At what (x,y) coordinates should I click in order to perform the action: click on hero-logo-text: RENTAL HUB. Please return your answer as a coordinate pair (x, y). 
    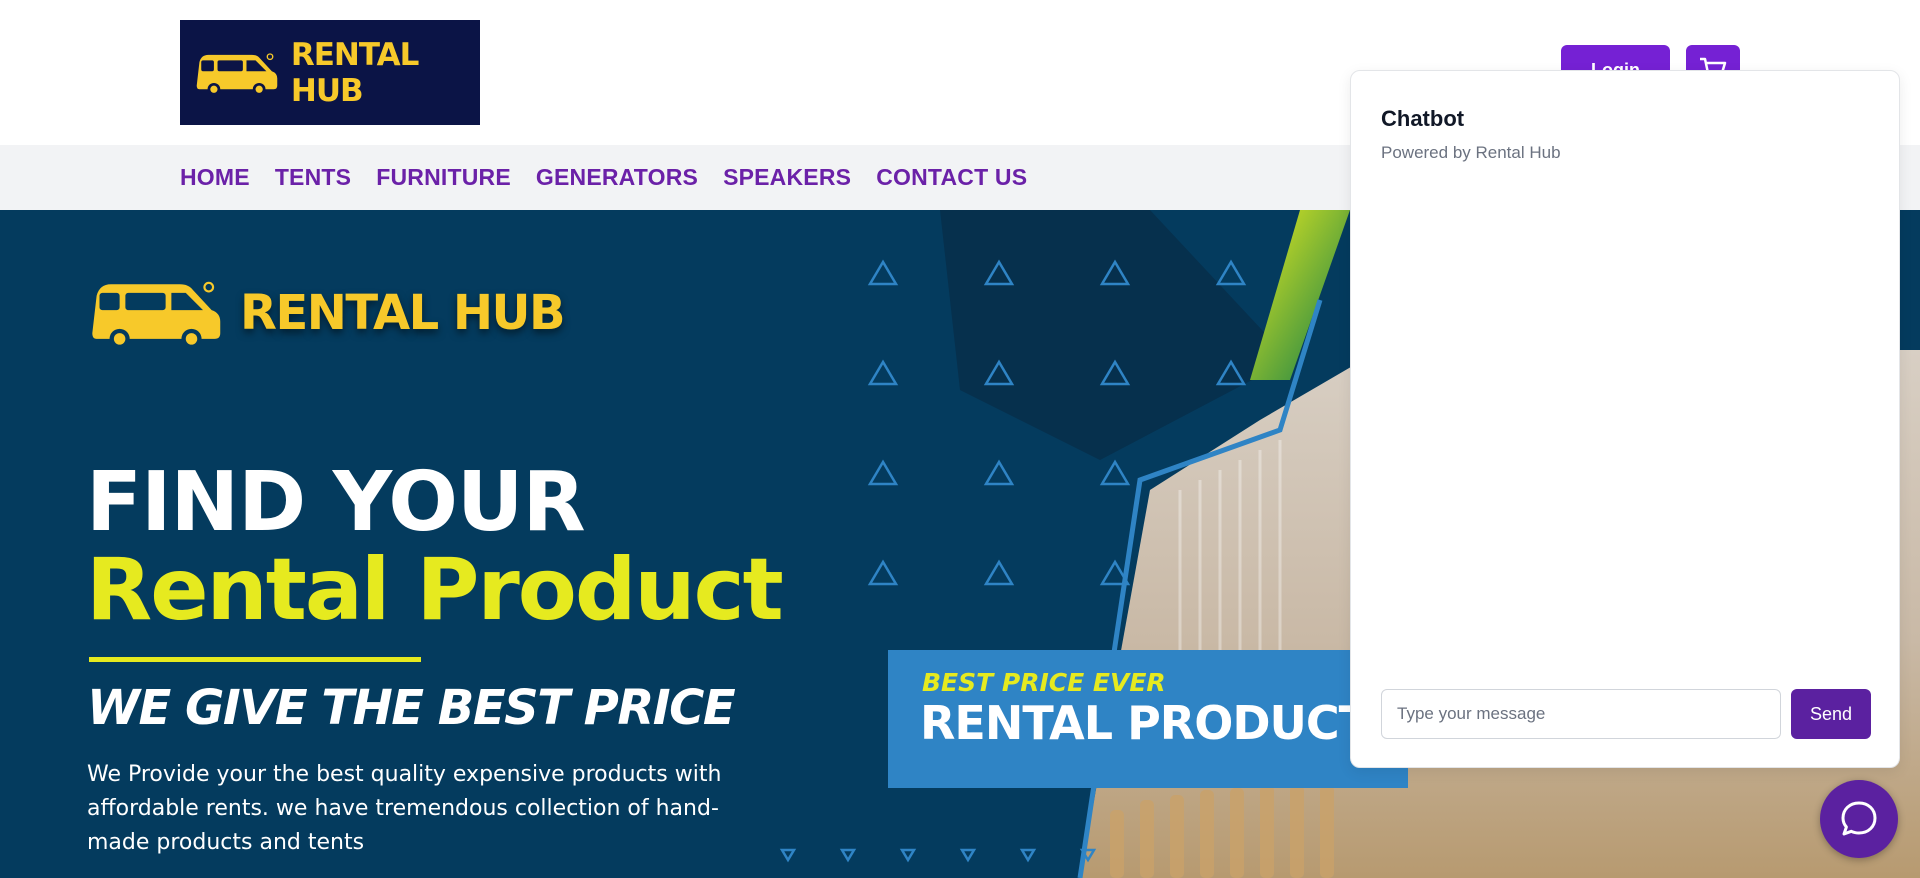
    Looking at the image, I should click on (403, 313).